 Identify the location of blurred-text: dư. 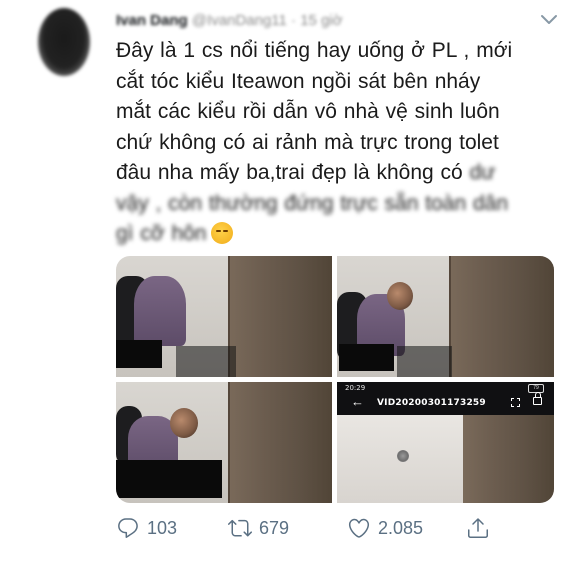
(482, 172).